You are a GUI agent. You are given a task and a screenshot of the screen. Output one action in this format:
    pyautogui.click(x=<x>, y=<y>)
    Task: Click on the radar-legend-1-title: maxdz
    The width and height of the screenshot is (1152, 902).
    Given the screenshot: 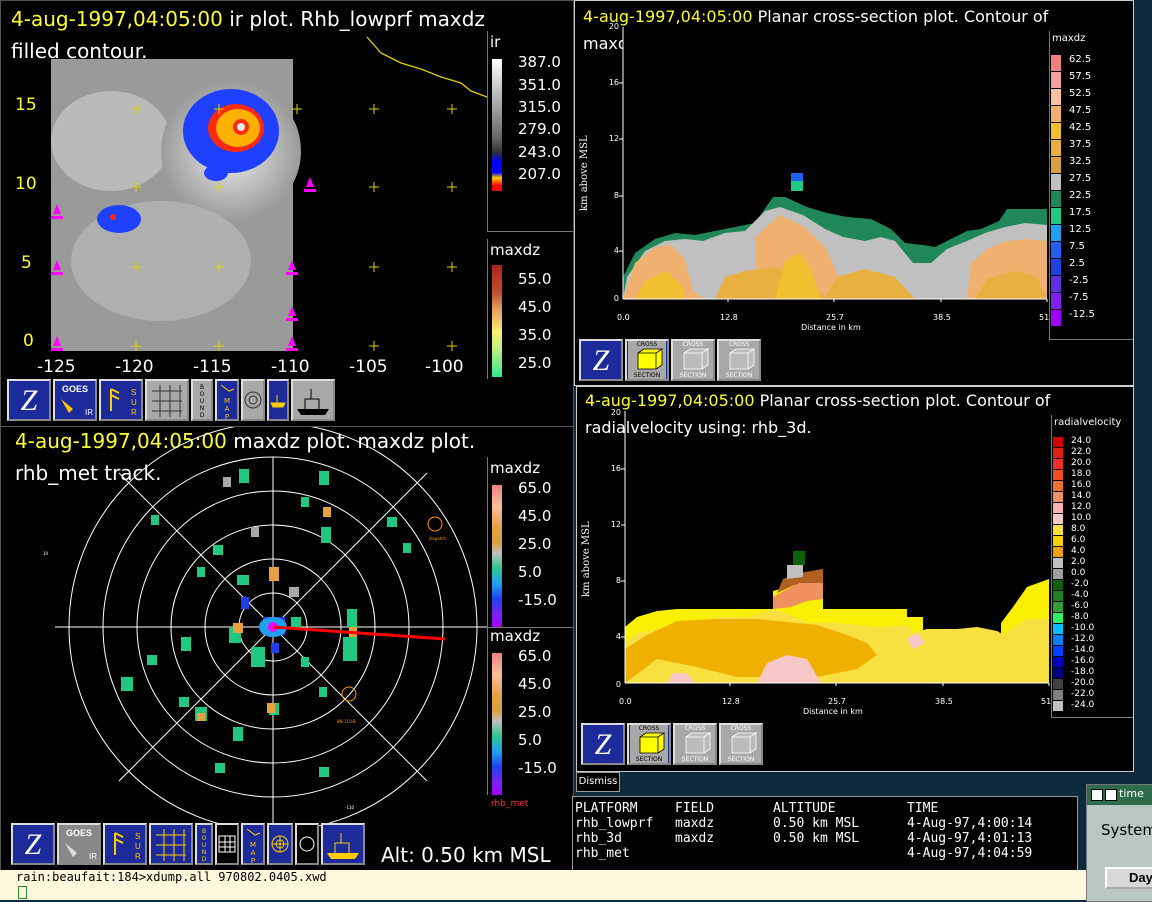 What is the action you would take?
    pyautogui.click(x=515, y=468)
    